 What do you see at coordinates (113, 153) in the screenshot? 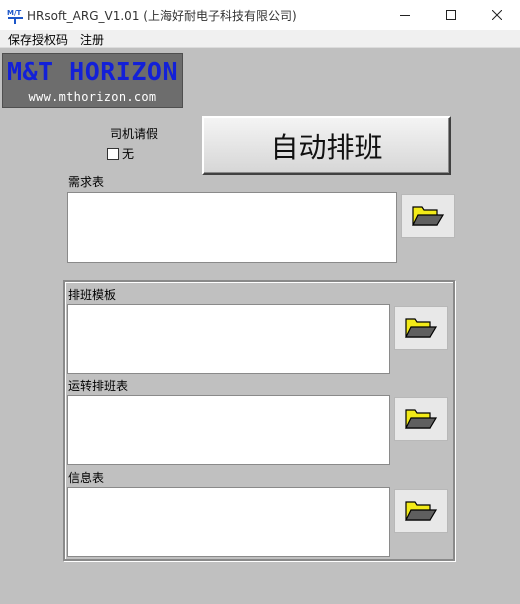
I see `no-leave-checkbox` at bounding box center [113, 153].